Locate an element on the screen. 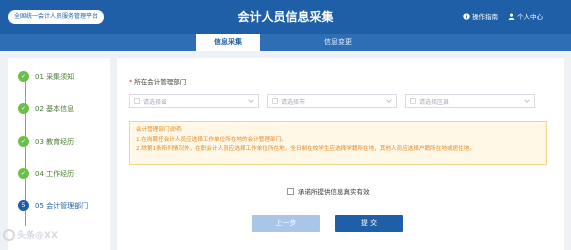  step-item-current: 5 05 会计管理部门 is located at coordinates (53, 205).